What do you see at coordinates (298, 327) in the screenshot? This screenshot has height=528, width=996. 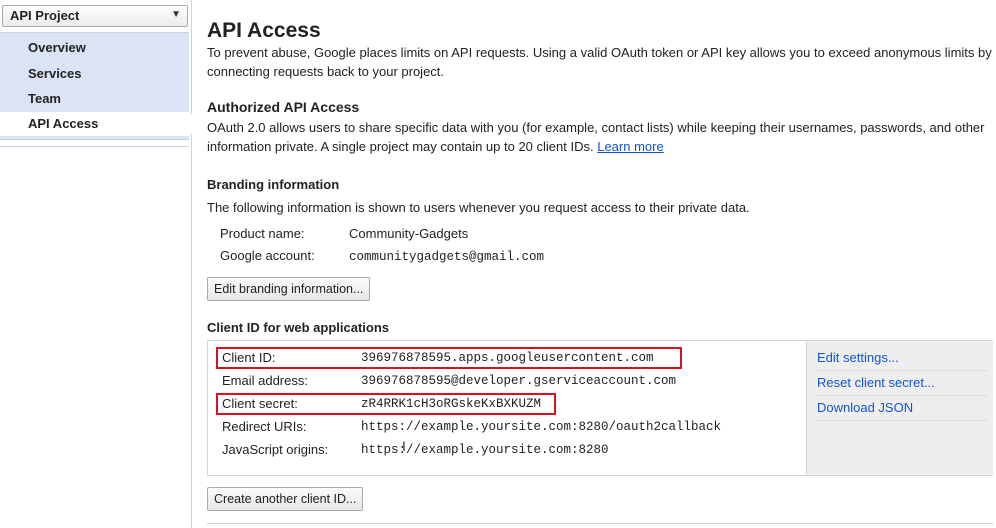 I see `client-heading: Client ID for web applications` at bounding box center [298, 327].